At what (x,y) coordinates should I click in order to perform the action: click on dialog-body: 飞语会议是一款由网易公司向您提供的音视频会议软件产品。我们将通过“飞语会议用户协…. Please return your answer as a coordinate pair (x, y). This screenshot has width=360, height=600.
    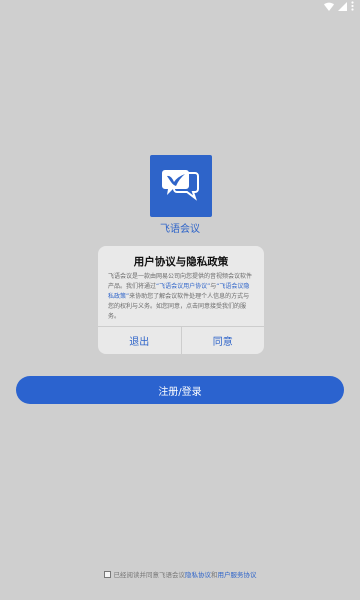
    Looking at the image, I should click on (181, 297).